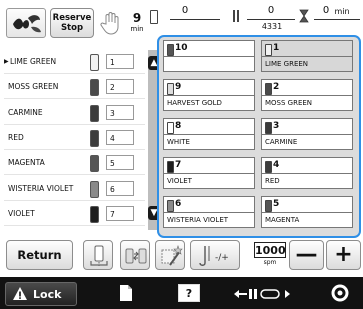 The image size is (363, 309). What do you see at coordinates (178, 142) in the screenshot?
I see `color-order-name: WHITE` at bounding box center [178, 142].